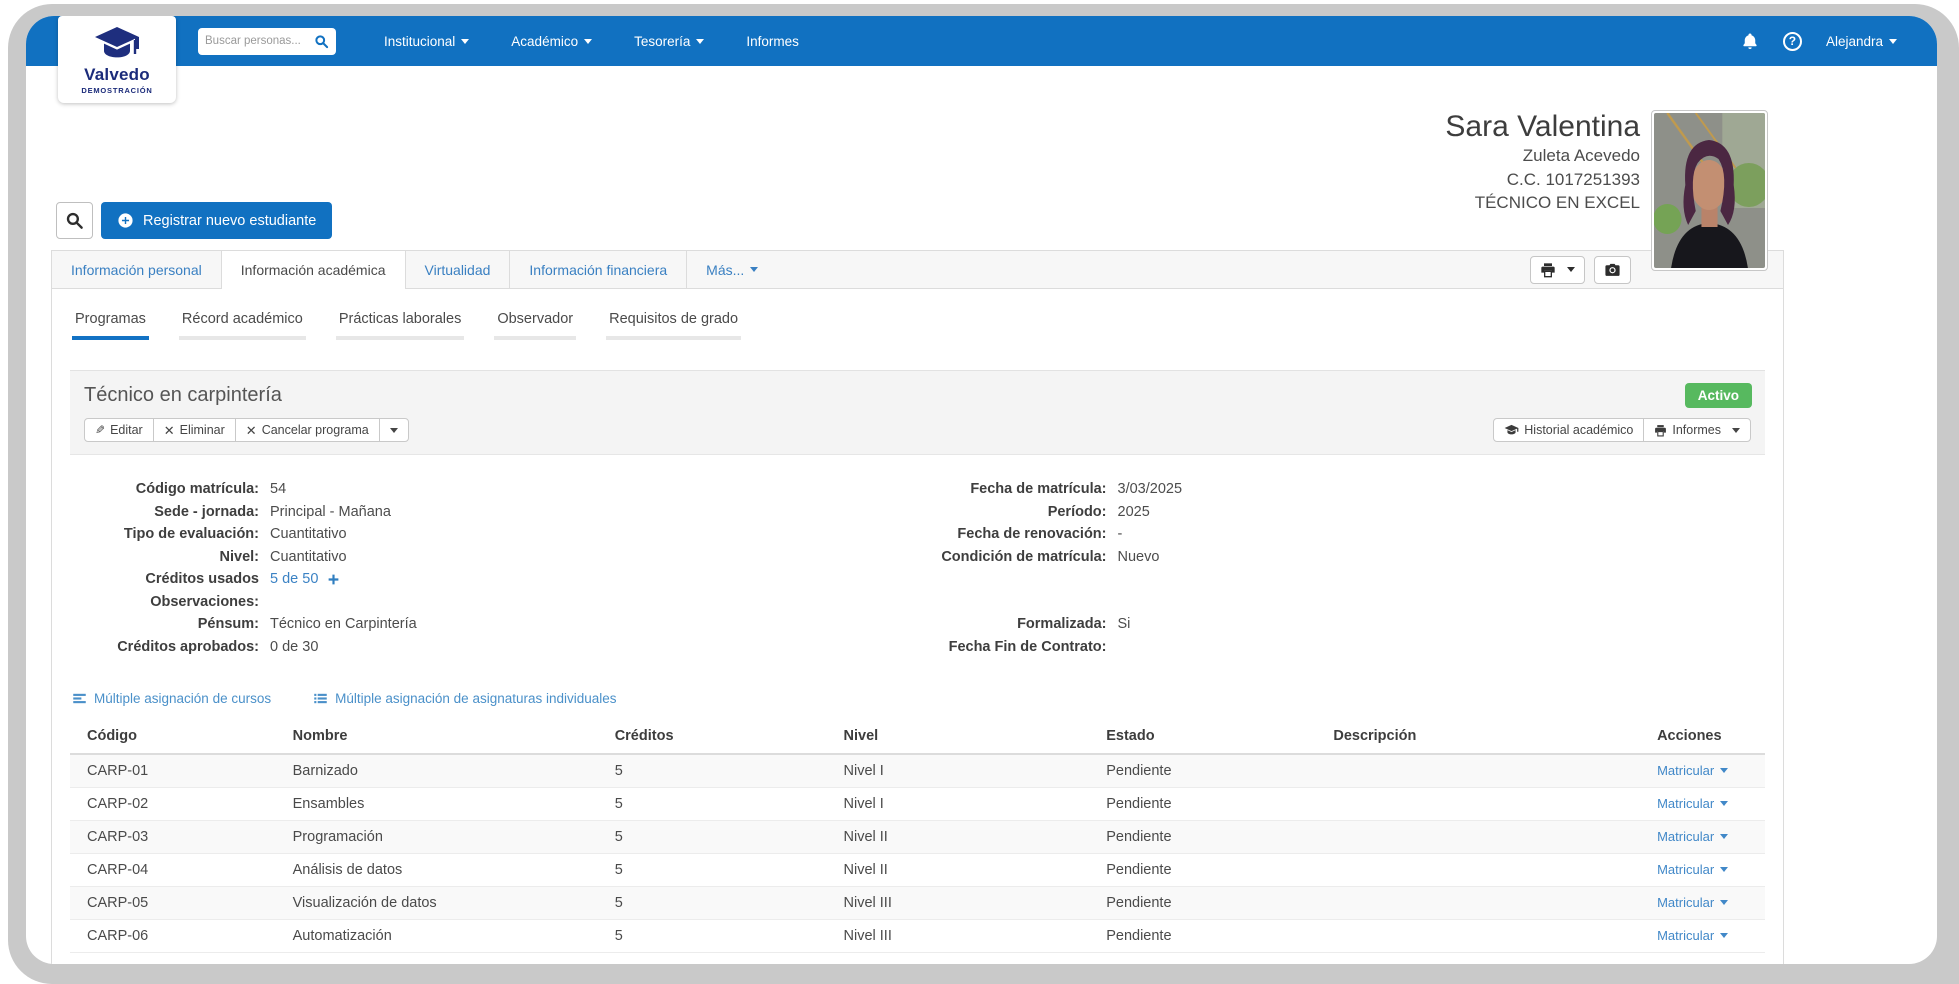 The width and height of the screenshot is (1959, 984). I want to click on menu-institucional: Institucional, so click(427, 41).